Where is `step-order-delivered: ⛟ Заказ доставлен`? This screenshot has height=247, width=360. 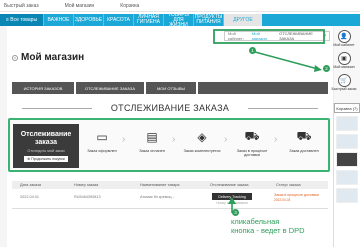 step-order-delivered: ⛟ Заказ доставлен is located at coordinates (304, 141).